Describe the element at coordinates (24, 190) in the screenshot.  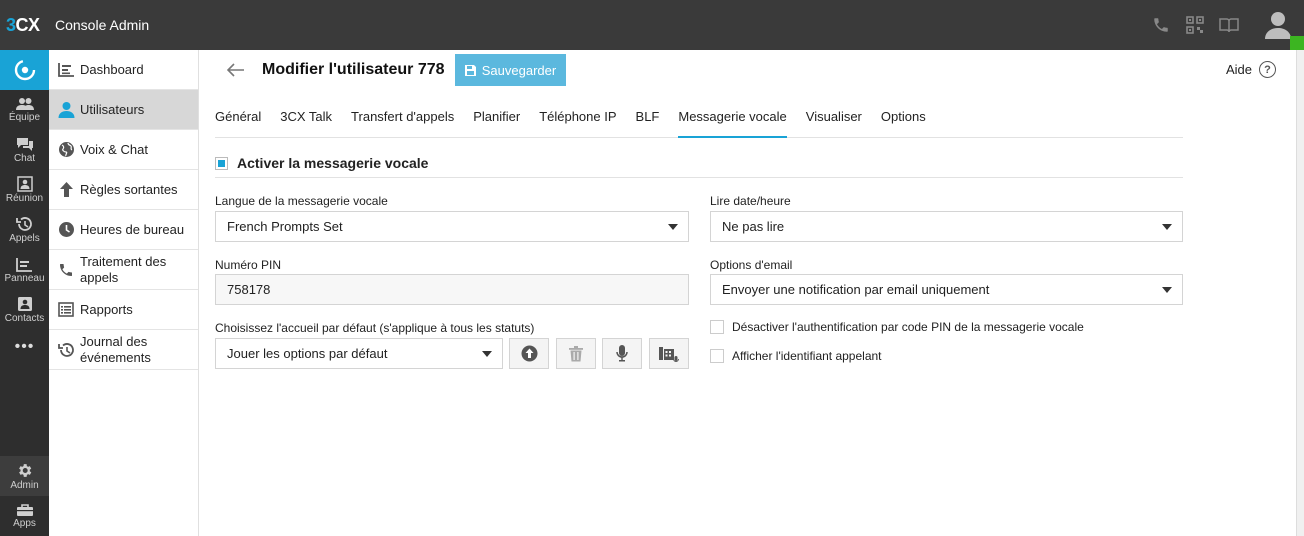
I see `rail-item-meeting: Réunion` at that location.